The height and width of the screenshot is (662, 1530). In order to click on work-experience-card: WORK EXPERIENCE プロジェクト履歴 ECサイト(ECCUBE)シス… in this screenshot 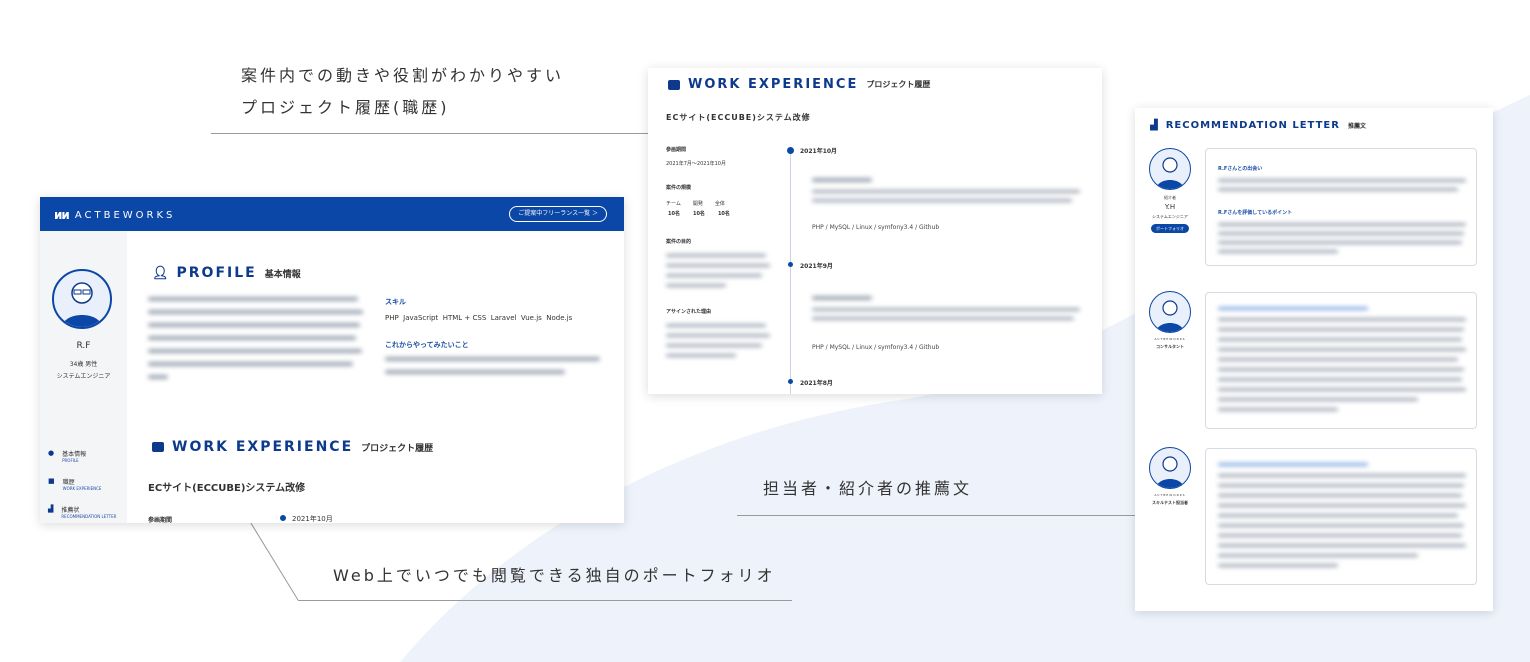, I will do `click(875, 231)`.